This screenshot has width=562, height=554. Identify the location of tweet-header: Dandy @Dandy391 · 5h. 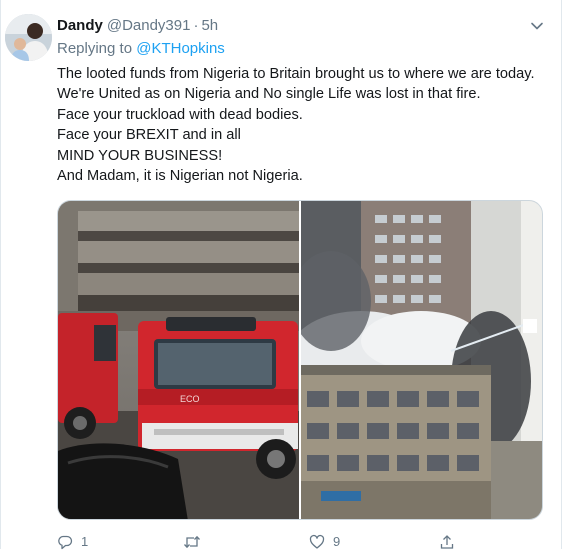
(137, 26).